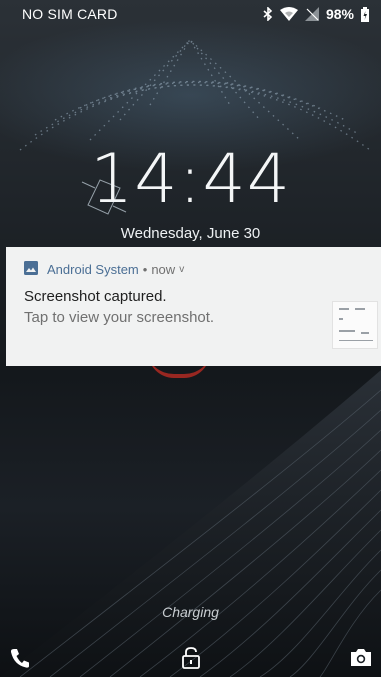 This screenshot has height=677, width=381. Describe the element at coordinates (119, 317) in the screenshot. I see `notification-text: Tap to view your screenshot.` at that location.